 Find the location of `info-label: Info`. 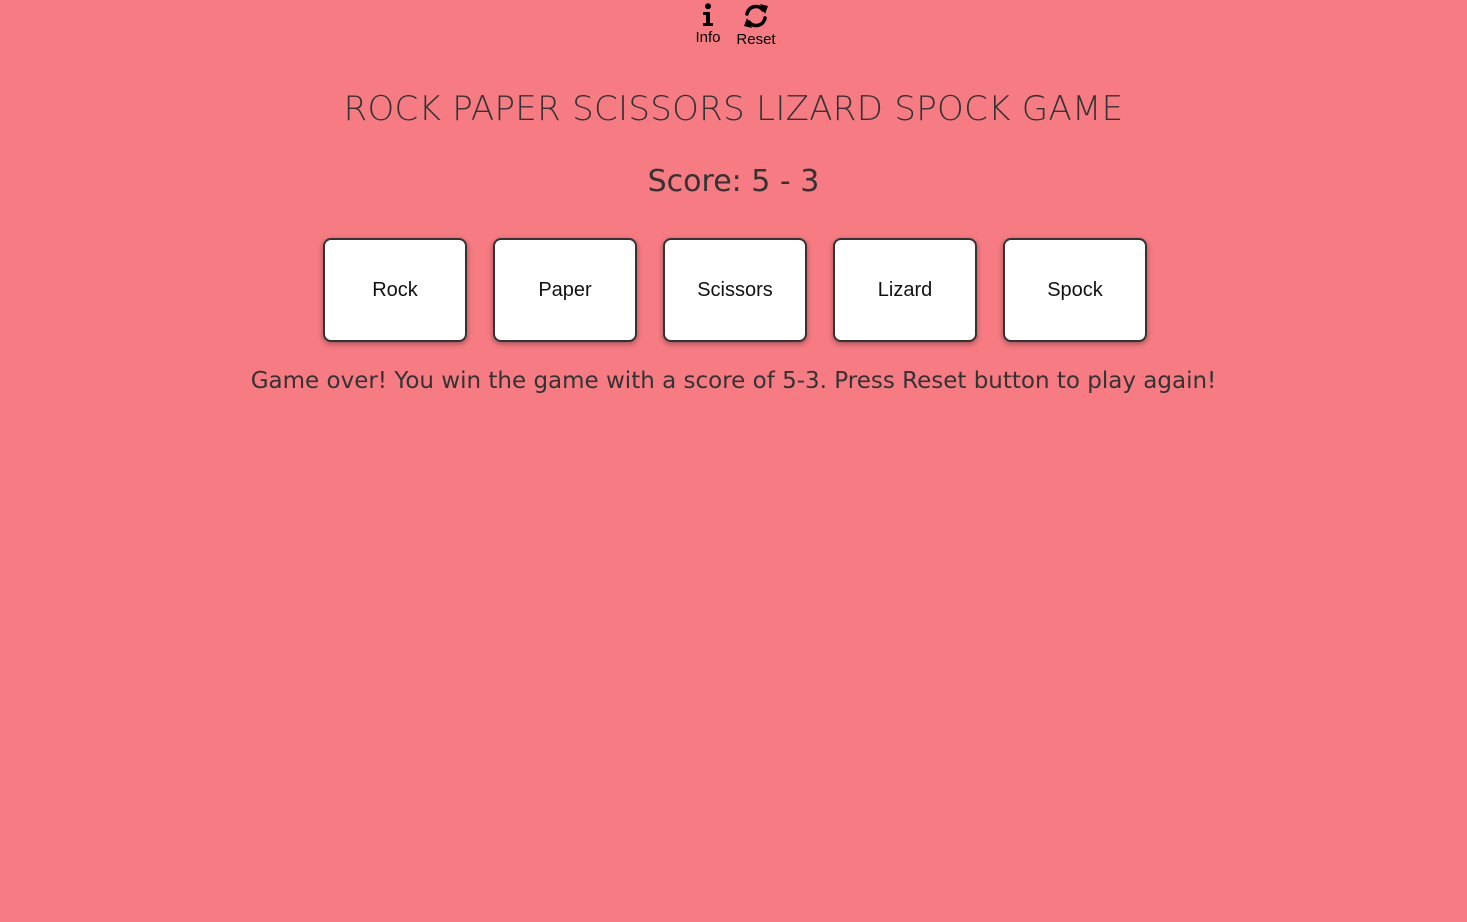

info-label: Info is located at coordinates (708, 37).